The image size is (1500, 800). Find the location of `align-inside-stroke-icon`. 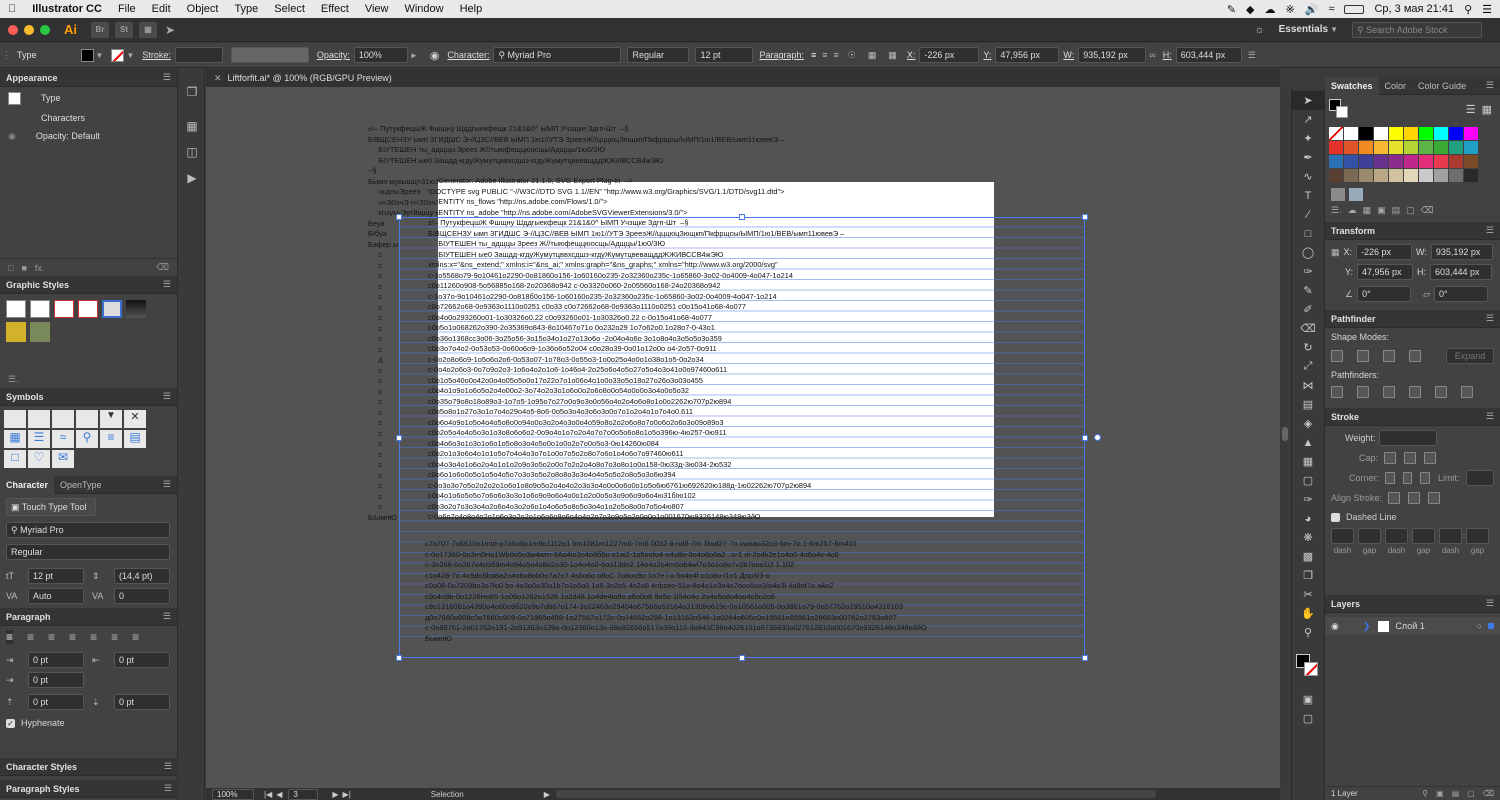

align-inside-stroke-icon is located at coordinates (1414, 498).